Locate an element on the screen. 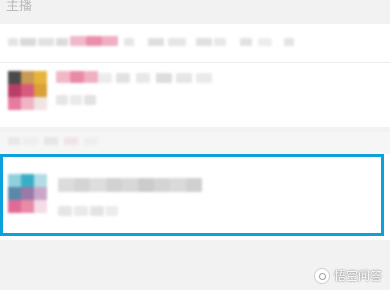  watermark-text: 悟空问答 is located at coordinates (357, 276).